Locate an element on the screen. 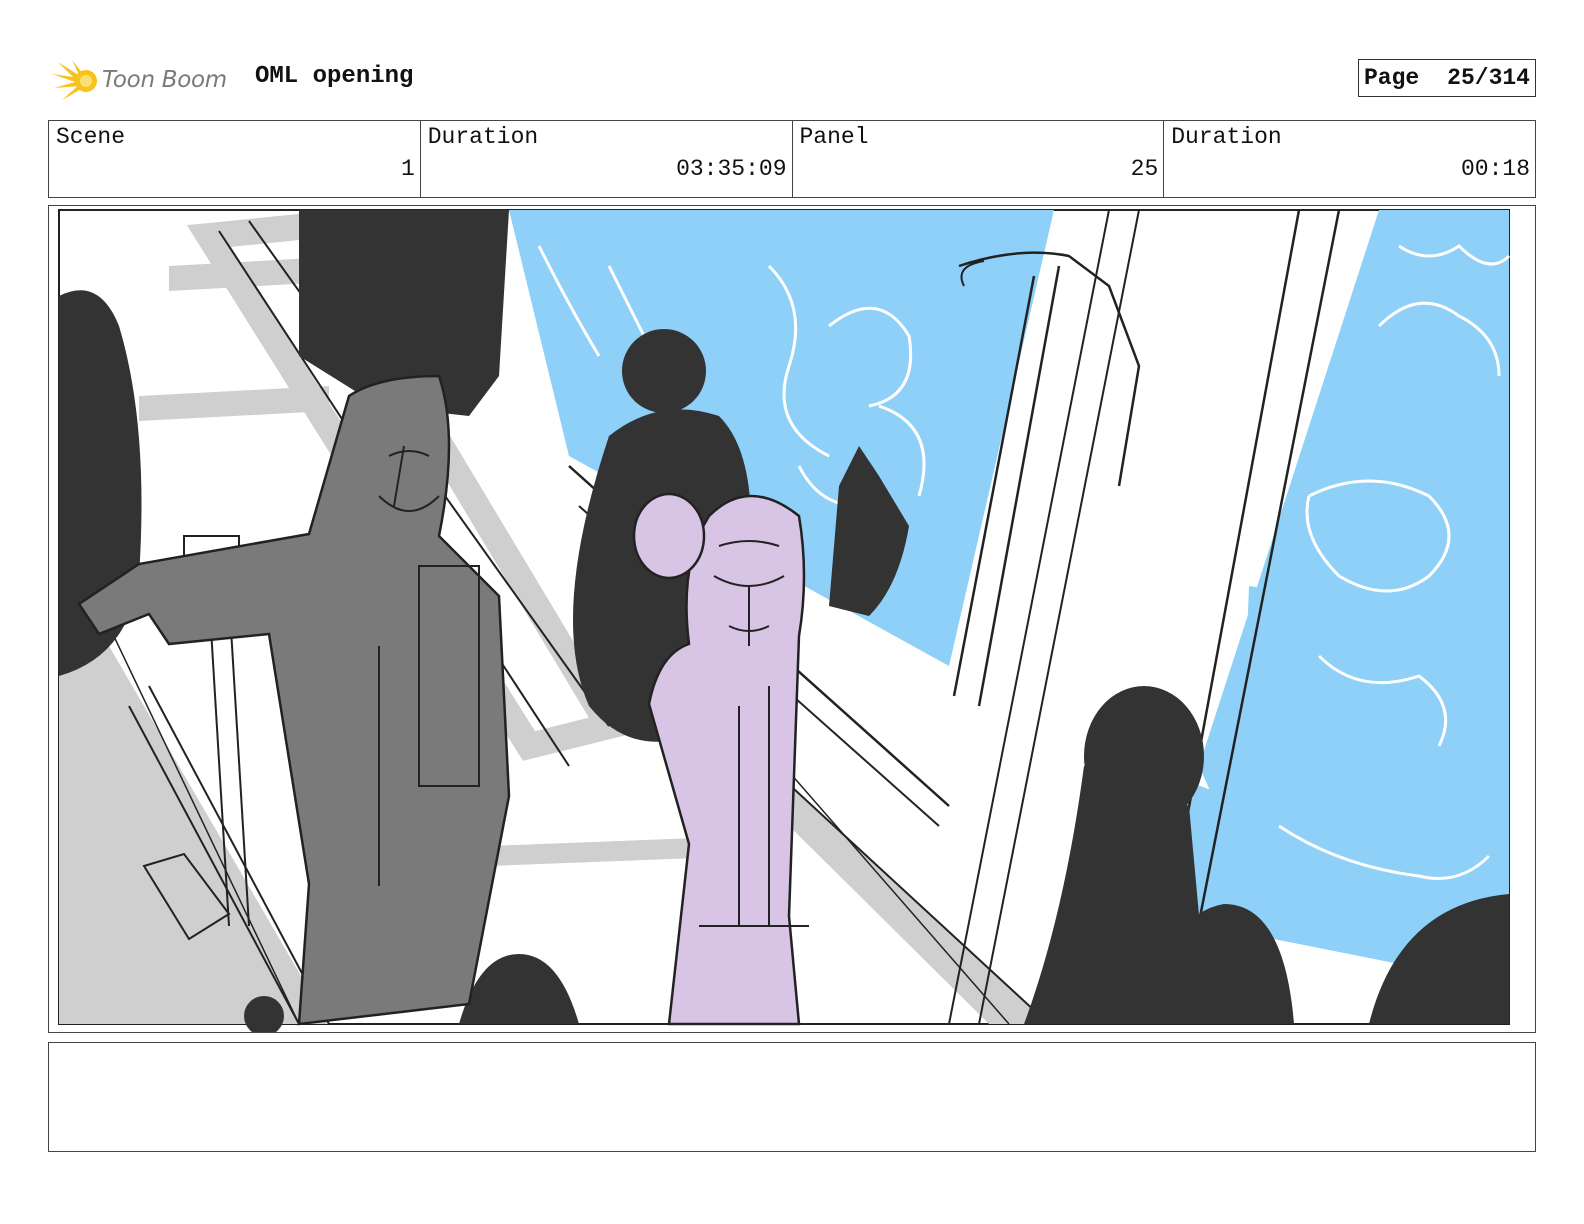  page-label: Page is located at coordinates (1392, 78).